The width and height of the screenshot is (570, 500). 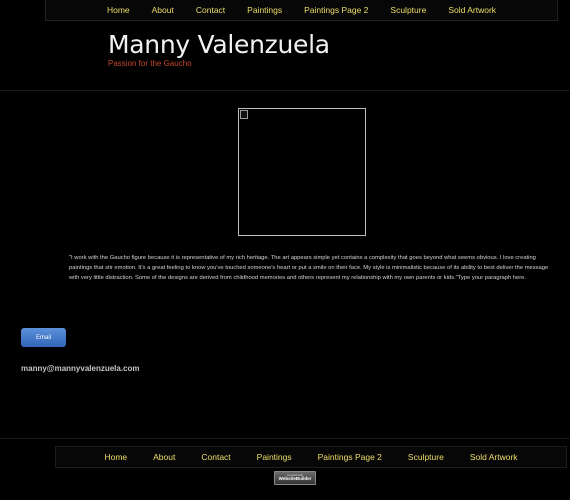 I want to click on site-tagline: Passion for the Gaucho, so click(x=150, y=63).